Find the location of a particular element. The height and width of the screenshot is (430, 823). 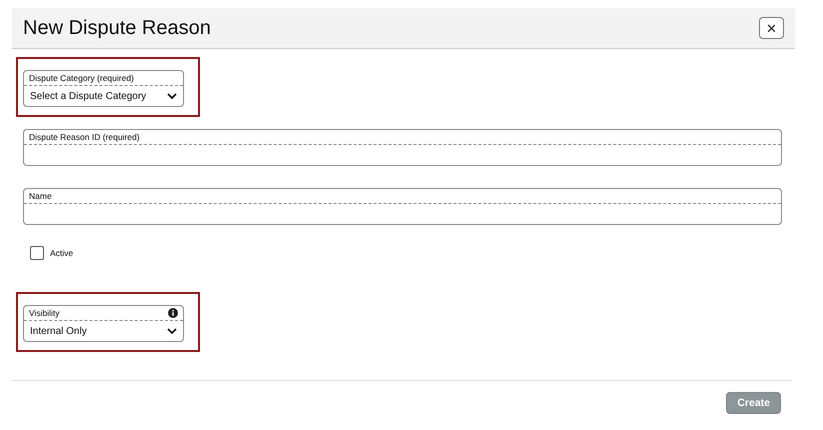

field-label: Dispute Category (required) is located at coordinates (81, 78).